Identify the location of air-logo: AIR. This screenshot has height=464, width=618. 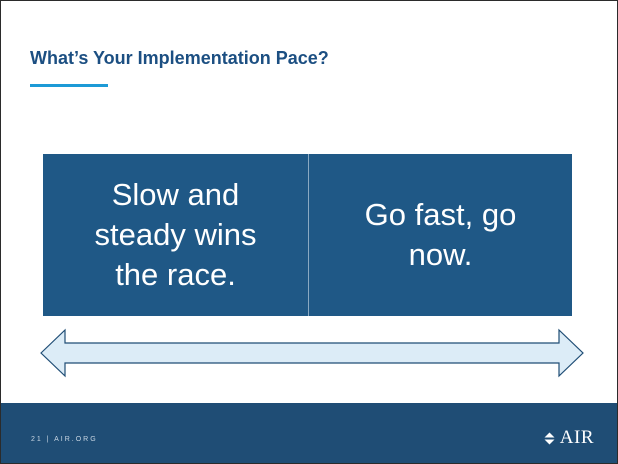
(568, 438).